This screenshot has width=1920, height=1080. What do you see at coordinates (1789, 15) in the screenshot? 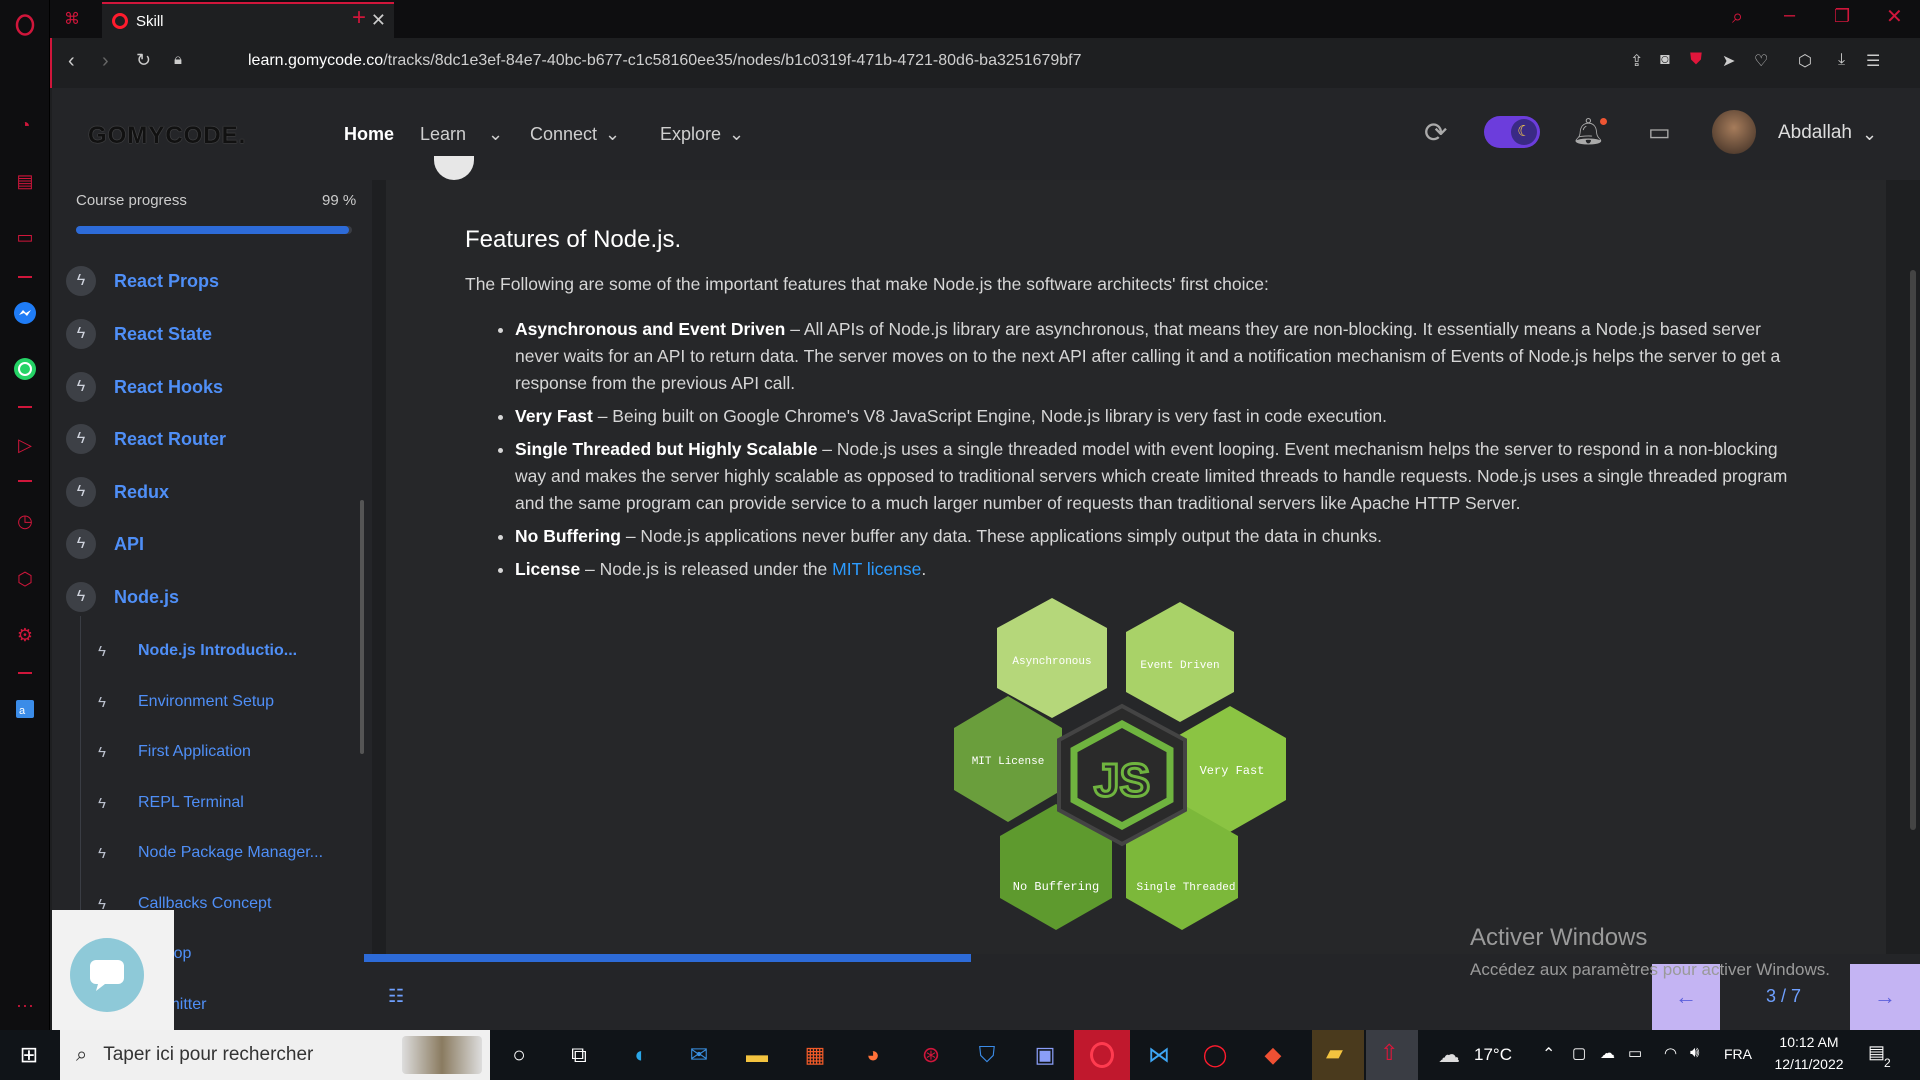
I see `minimize-window-button: –` at bounding box center [1789, 15].